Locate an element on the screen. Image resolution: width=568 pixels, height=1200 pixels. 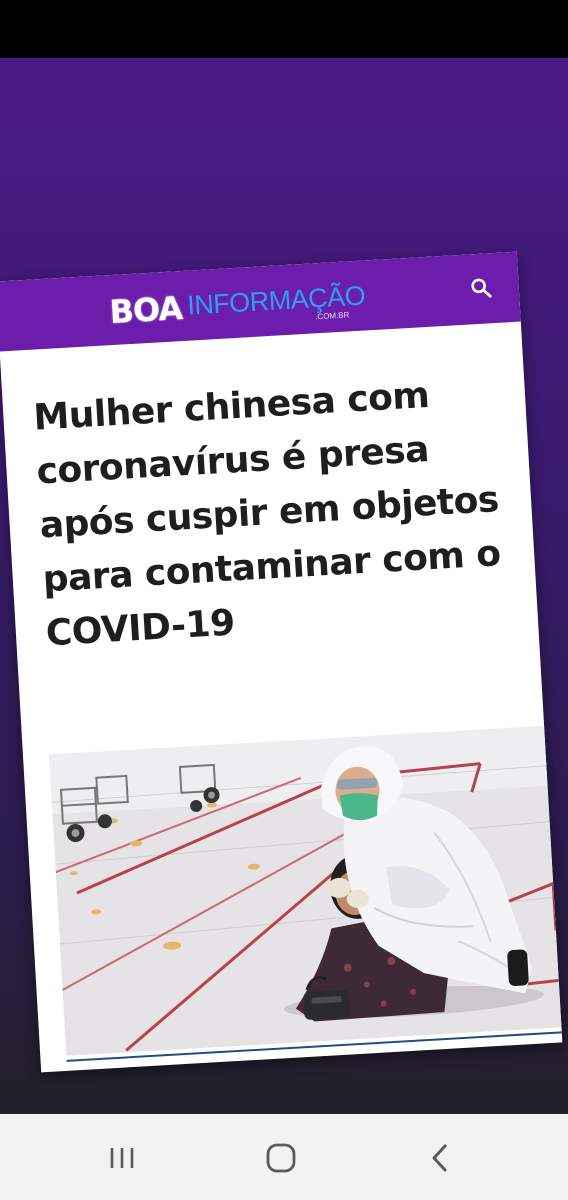
site-logo: BOA INFORMAÇÃO .COM.BR is located at coordinates (236, 307).